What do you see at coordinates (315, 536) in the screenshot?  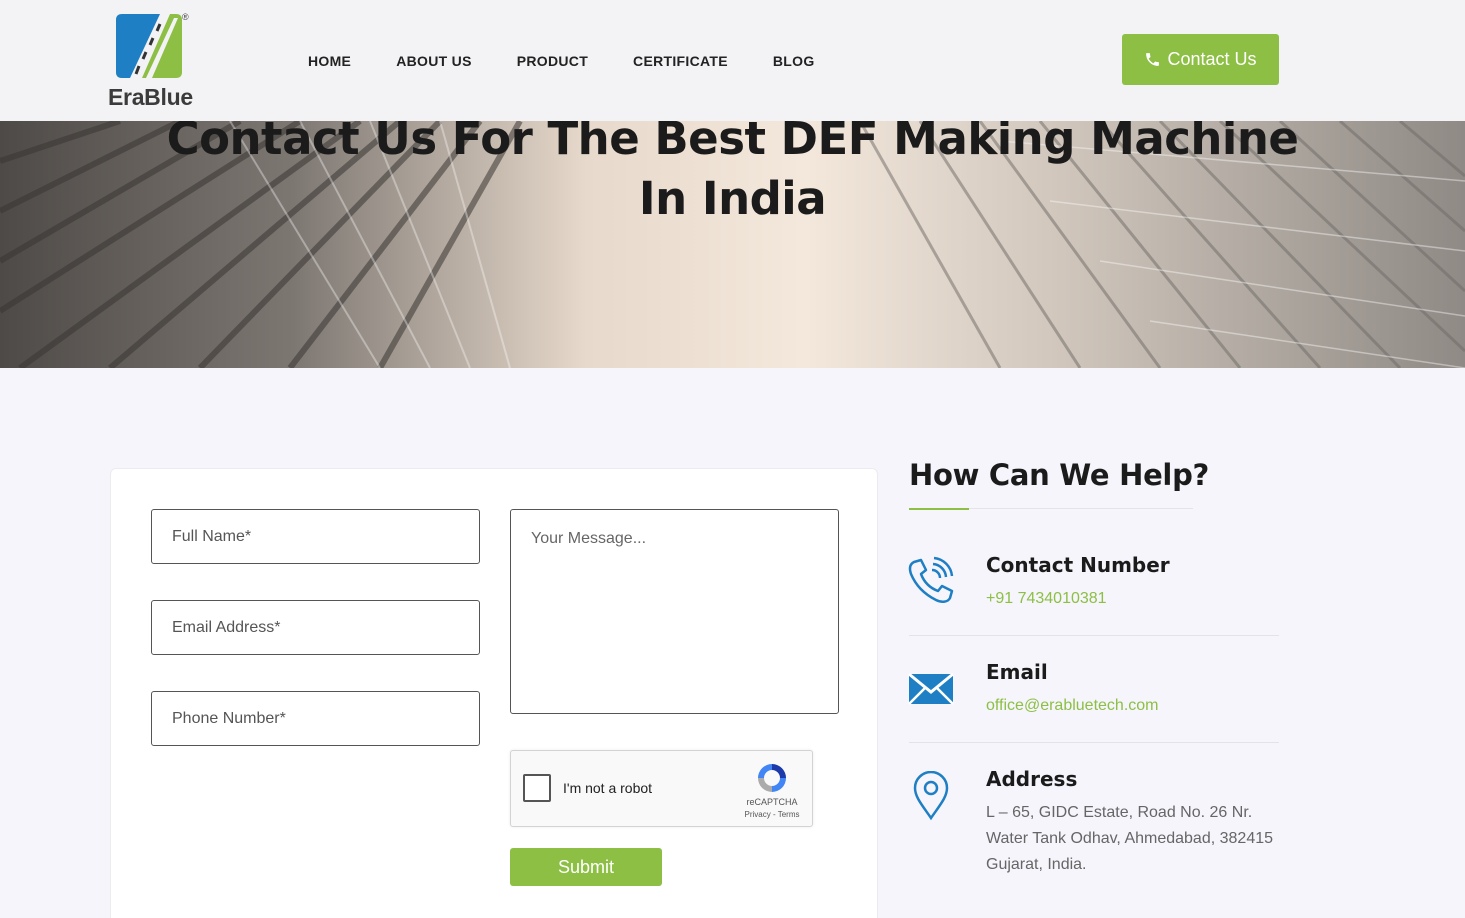 I see `full-name-input: Full Name*` at bounding box center [315, 536].